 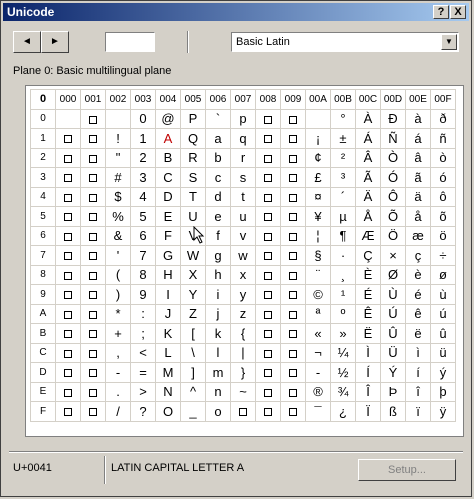 I want to click on char-cell: â, so click(x=418, y=157).